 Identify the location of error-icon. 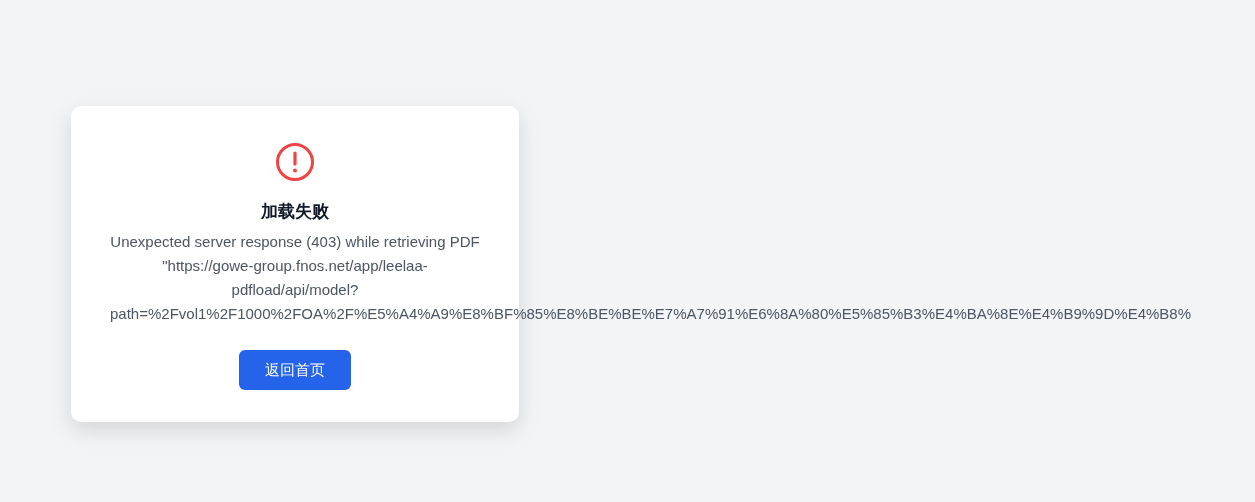
(295, 162).